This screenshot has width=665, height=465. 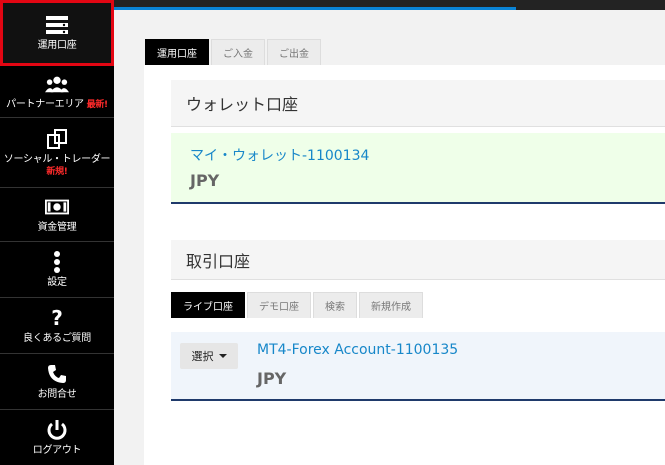 What do you see at coordinates (205, 180) in the screenshot?
I see `wallet-currency: JPY` at bounding box center [205, 180].